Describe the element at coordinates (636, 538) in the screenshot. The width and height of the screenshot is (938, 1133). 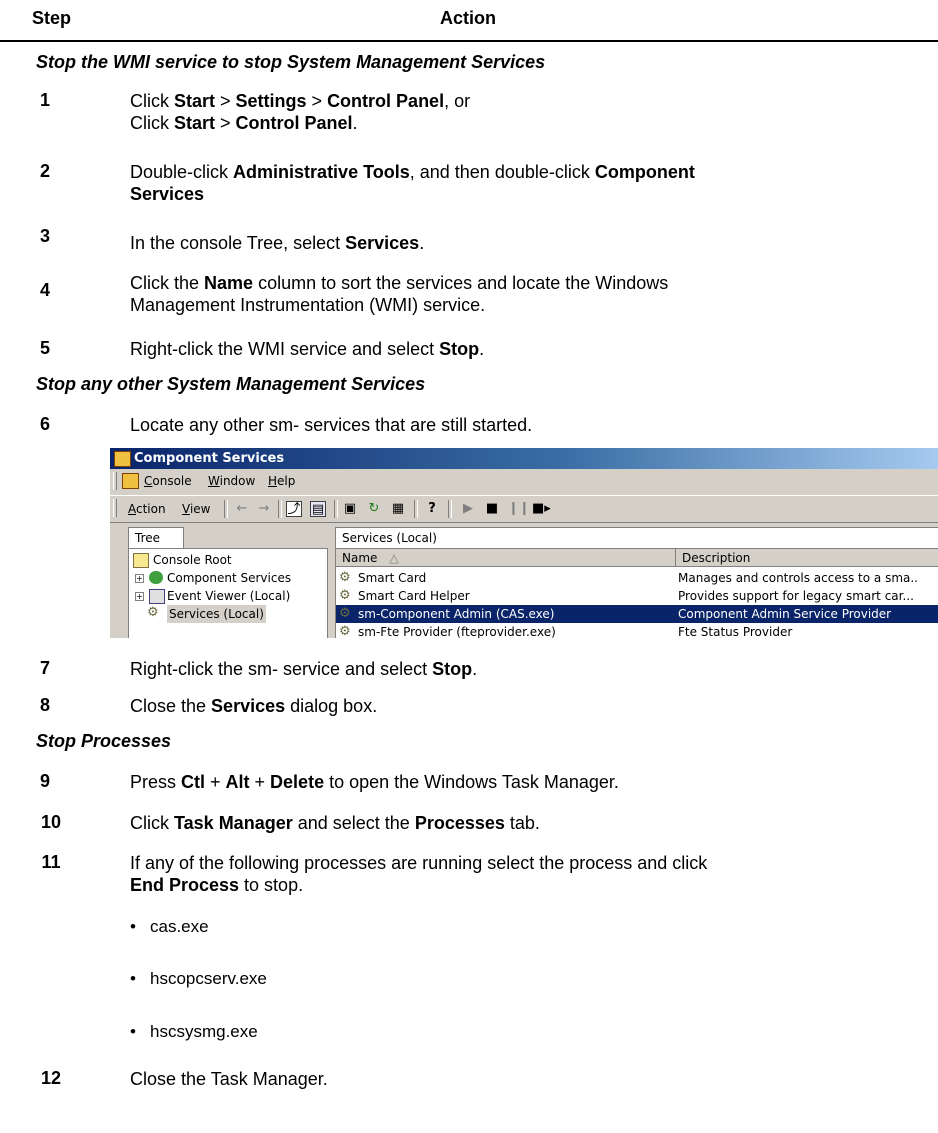
I see `pane-title: Services (Local)` at that location.